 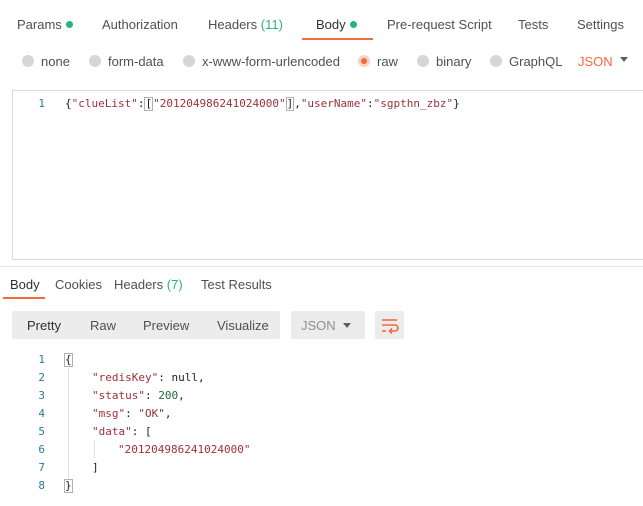 What do you see at coordinates (138, 395) in the screenshot?
I see `code-line-3: "status": 200,` at bounding box center [138, 395].